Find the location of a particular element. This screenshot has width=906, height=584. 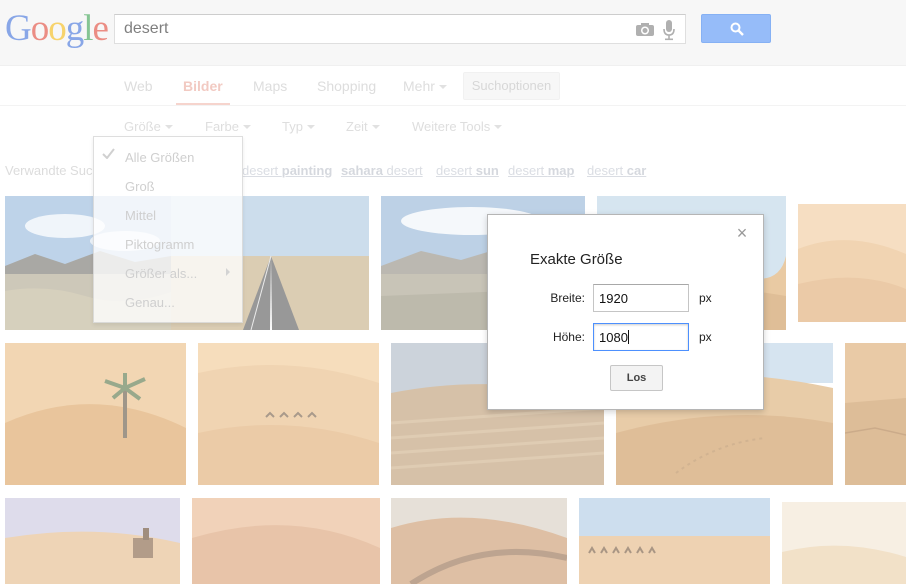

search-icon is located at coordinates (737, 29).